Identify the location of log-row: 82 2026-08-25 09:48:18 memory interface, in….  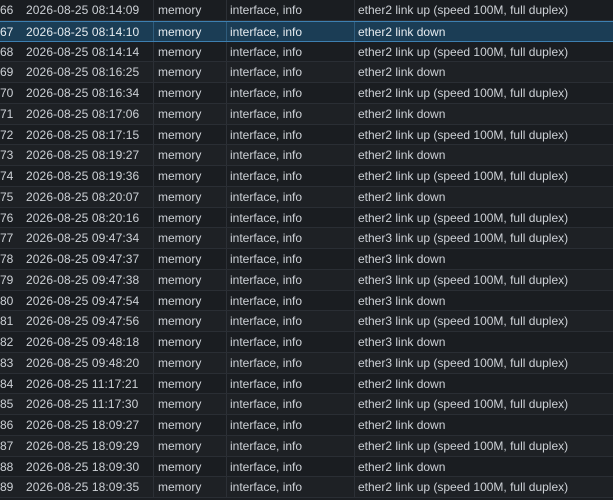
(306, 342).